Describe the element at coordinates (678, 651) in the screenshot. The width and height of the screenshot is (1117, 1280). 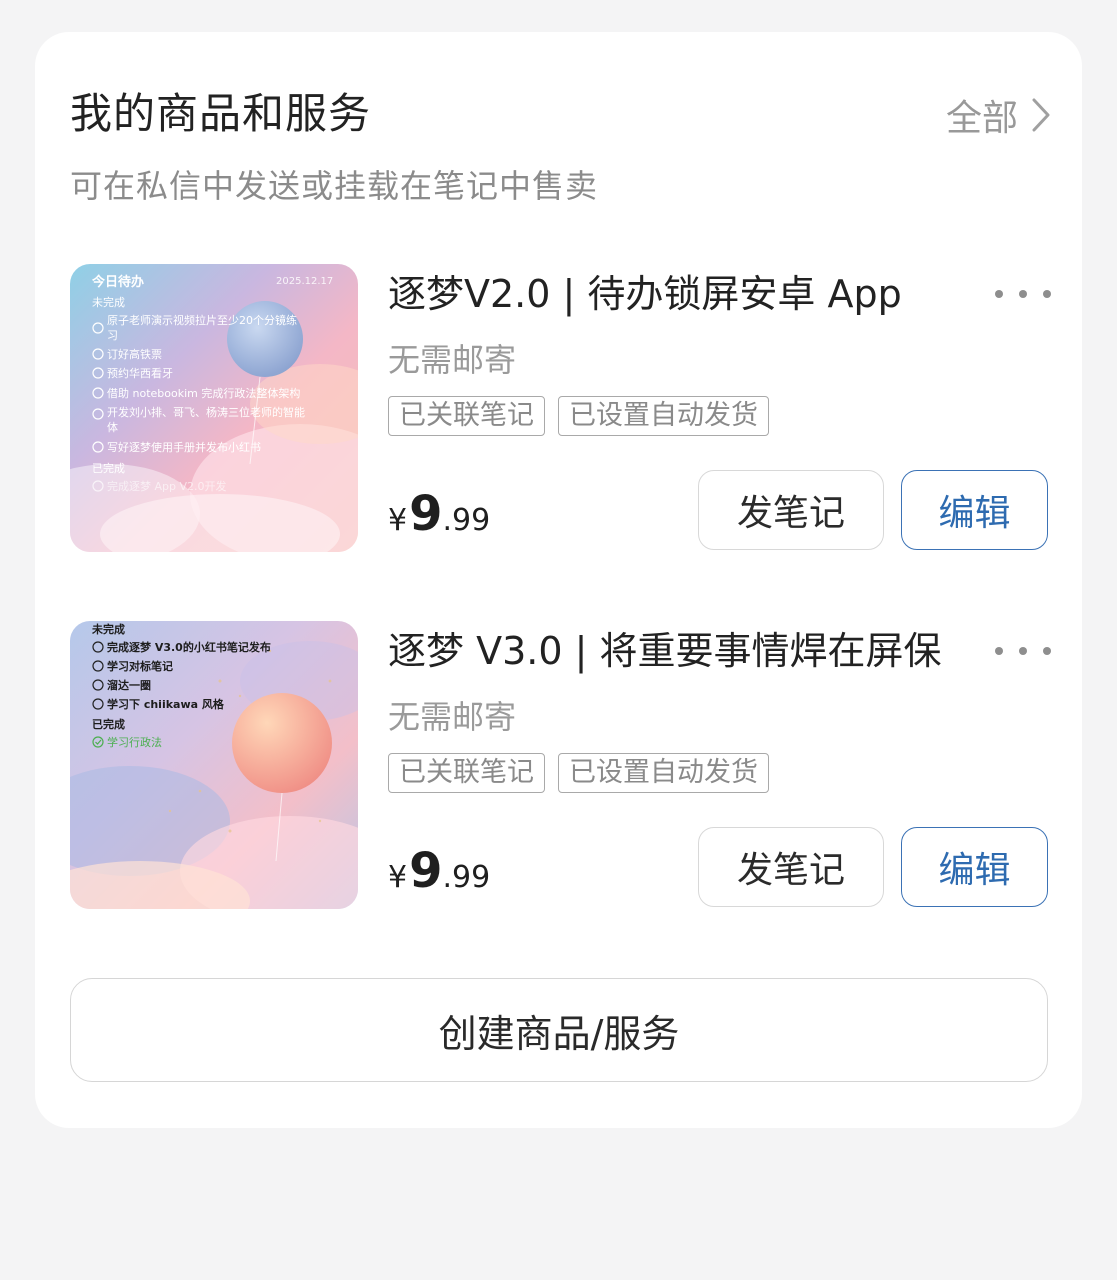
I see `product-title: 逐梦 V3.0 | 将重要事情焊在屏保` at that location.